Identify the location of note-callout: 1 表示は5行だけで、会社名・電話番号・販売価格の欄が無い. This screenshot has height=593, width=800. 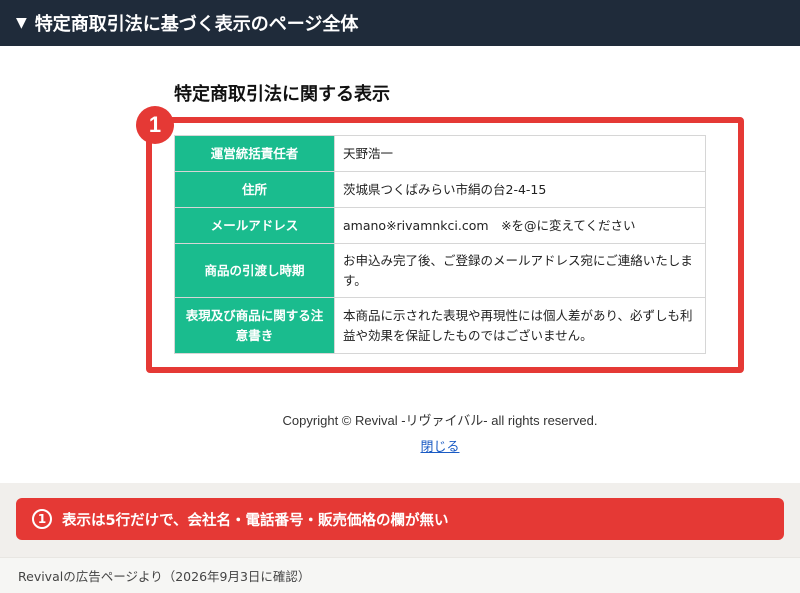
(400, 519).